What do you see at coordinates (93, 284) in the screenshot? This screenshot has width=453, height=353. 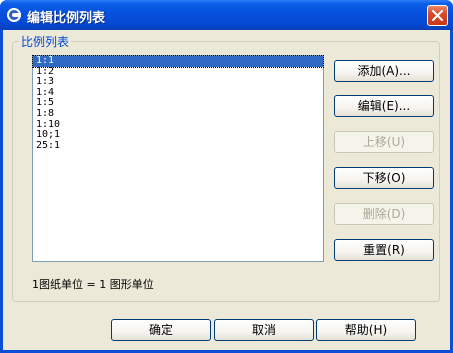 I see `units-label: 1图纸单位 = 1 图形单位` at bounding box center [93, 284].